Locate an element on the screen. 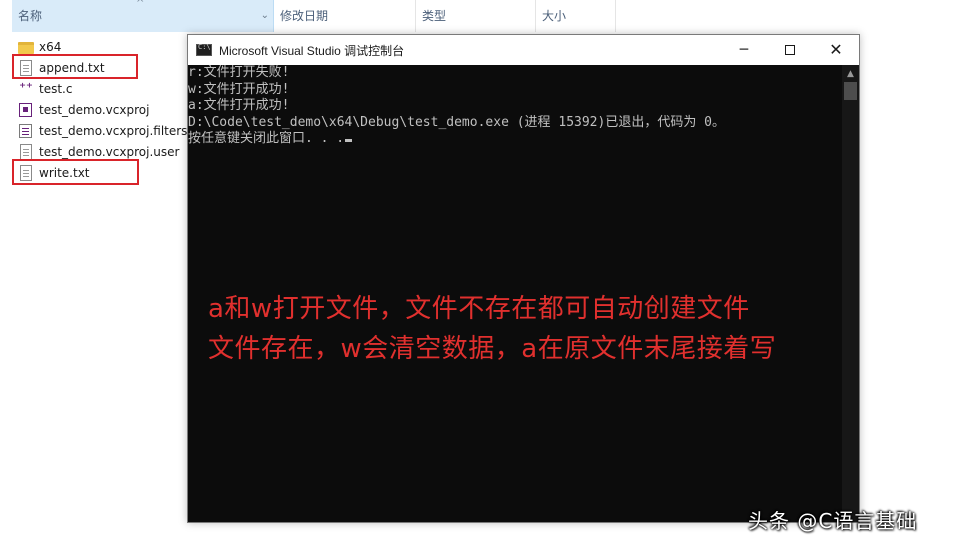 Image resolution: width=963 pixels, height=549 pixels. console-line: w:文件打开成功! is located at coordinates (239, 89).